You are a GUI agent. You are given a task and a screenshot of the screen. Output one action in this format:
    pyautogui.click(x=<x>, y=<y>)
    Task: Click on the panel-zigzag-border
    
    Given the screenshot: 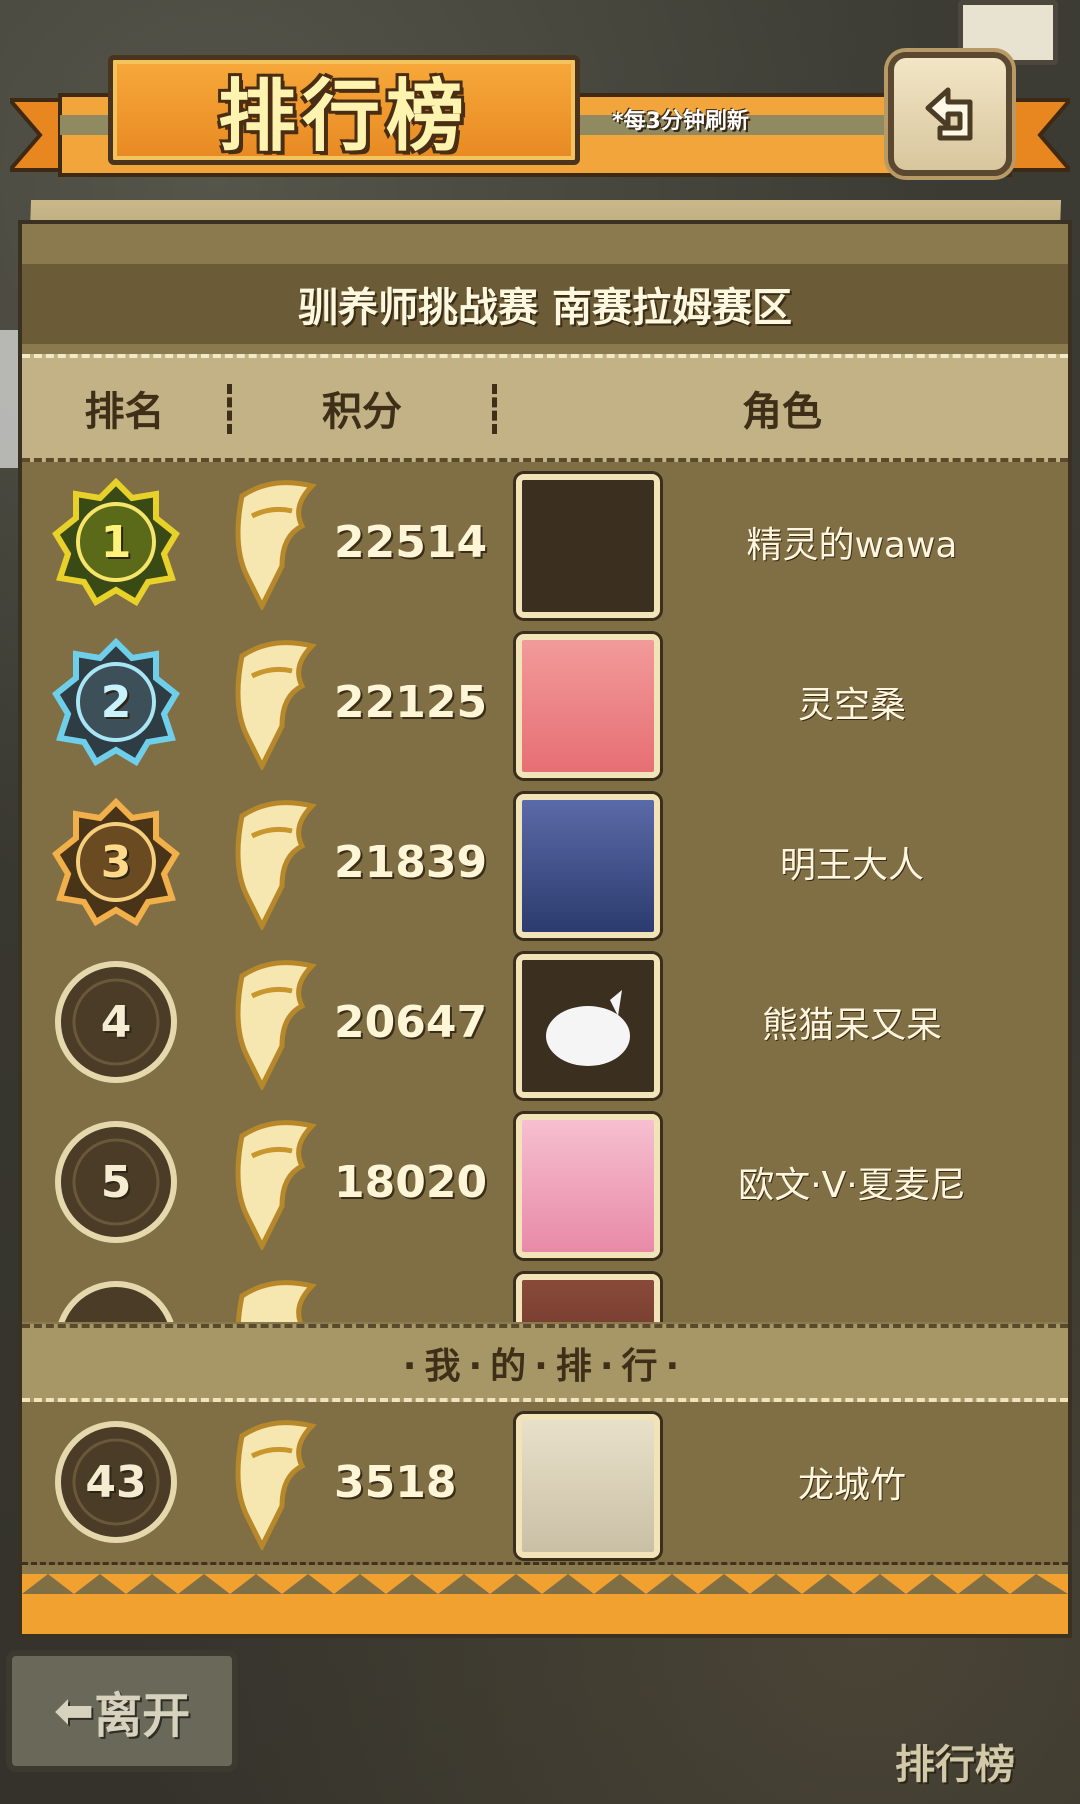 What is the action you would take?
    pyautogui.click(x=545, y=1604)
    